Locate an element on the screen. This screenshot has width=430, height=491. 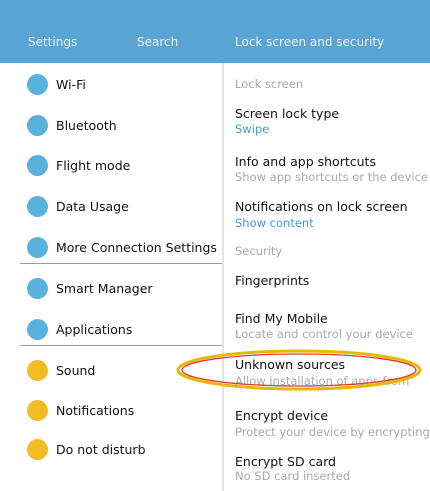
sidebar-item-bluetooth: Bluetooth is located at coordinates (111, 127).